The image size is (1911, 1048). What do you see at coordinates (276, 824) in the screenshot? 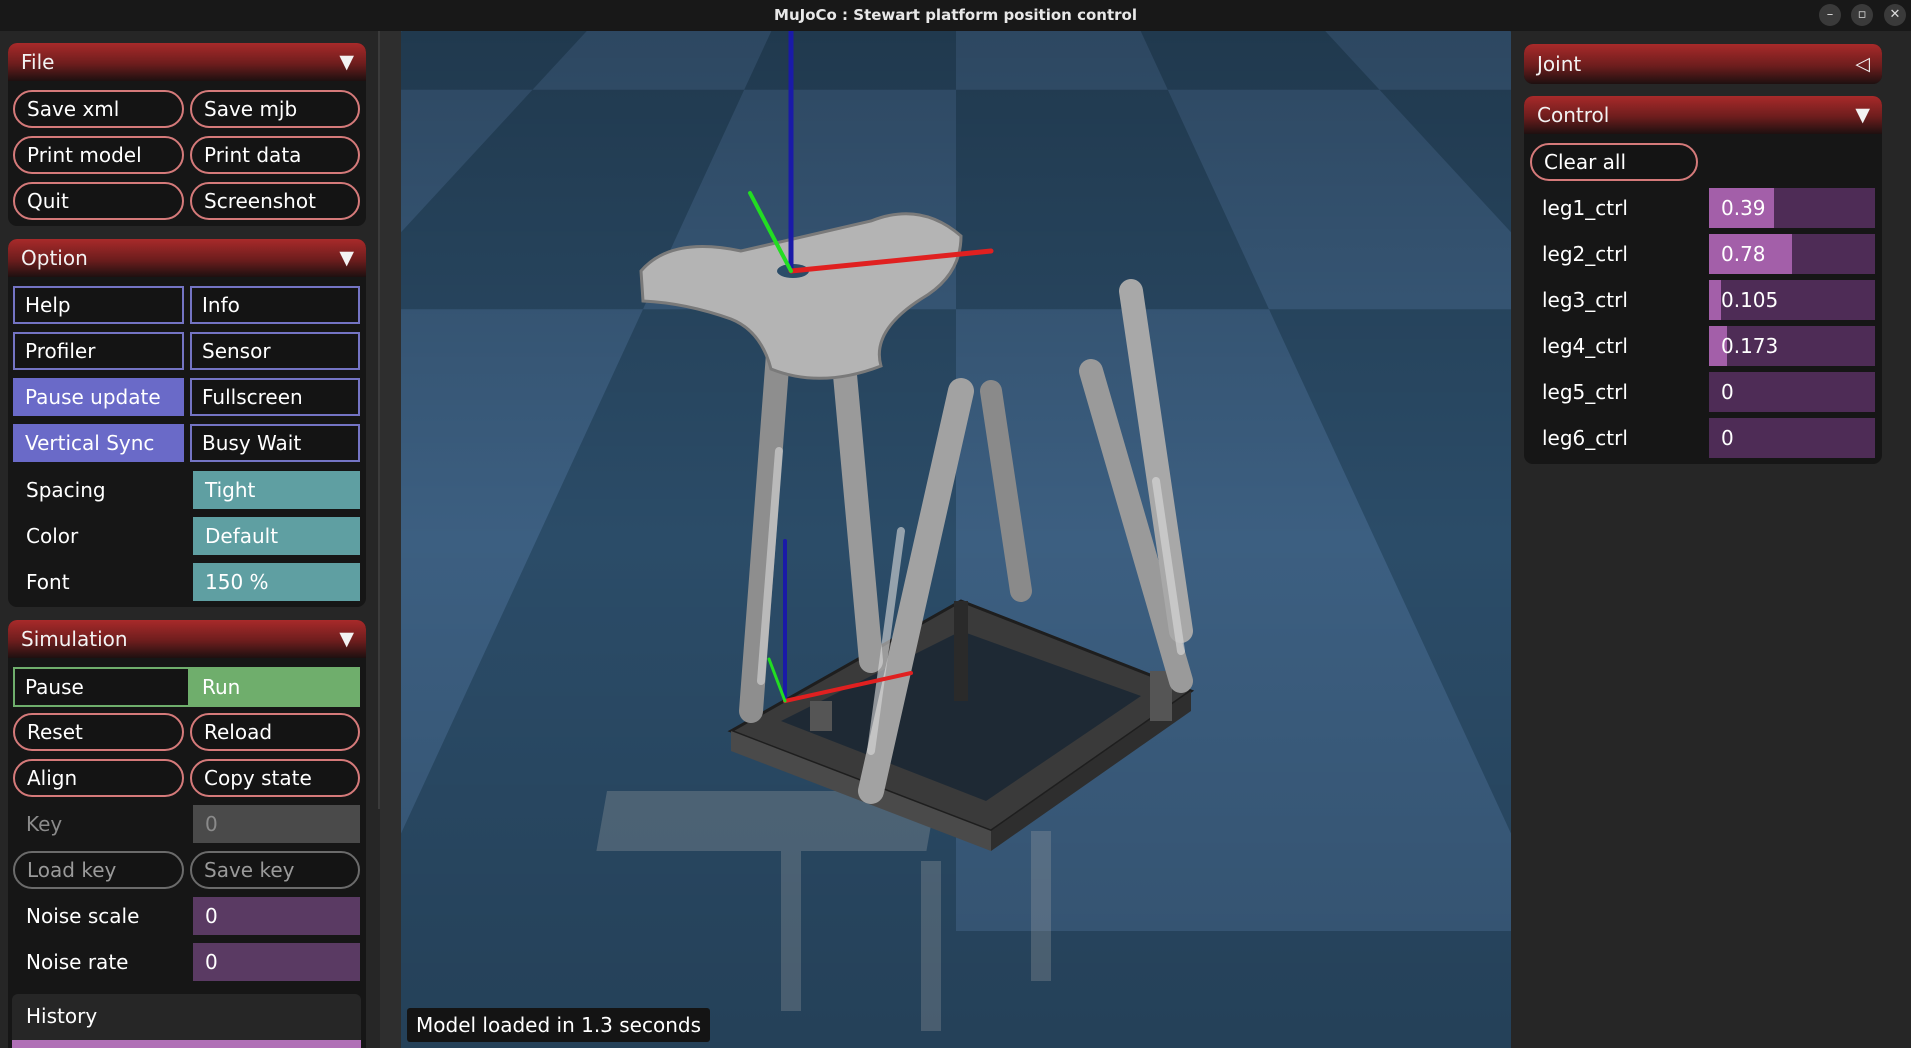
I see `key-slider: 0` at bounding box center [276, 824].